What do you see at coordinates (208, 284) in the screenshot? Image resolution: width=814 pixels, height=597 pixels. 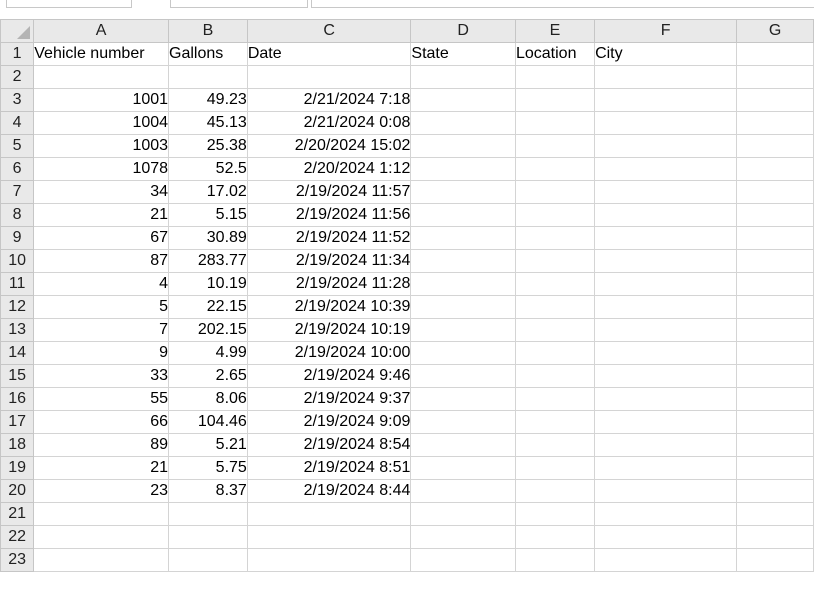 I see `cell-b11: 10.19` at bounding box center [208, 284].